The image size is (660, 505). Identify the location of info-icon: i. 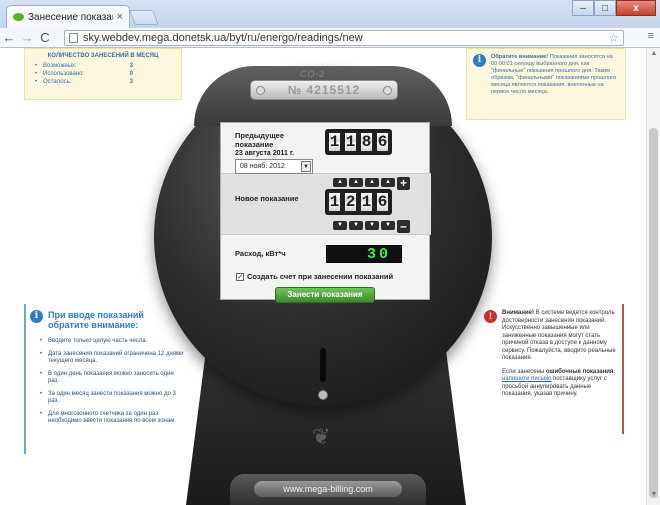
(479, 60).